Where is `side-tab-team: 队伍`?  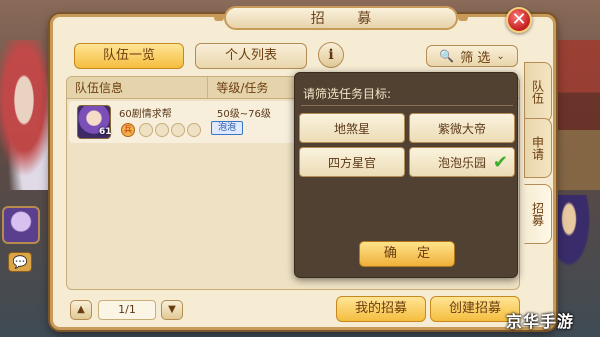 side-tab-team: 队伍 is located at coordinates (538, 92).